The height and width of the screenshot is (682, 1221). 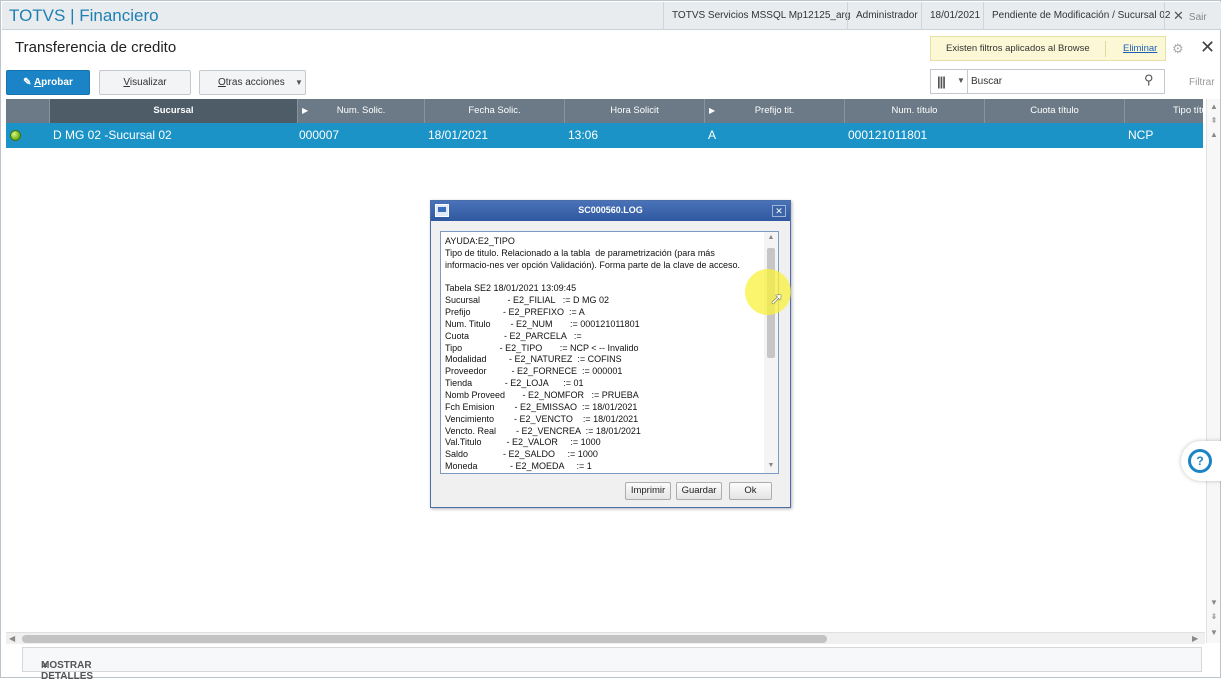 I want to click on other-actions-button: Otras acciones ▼, so click(x=252, y=82).